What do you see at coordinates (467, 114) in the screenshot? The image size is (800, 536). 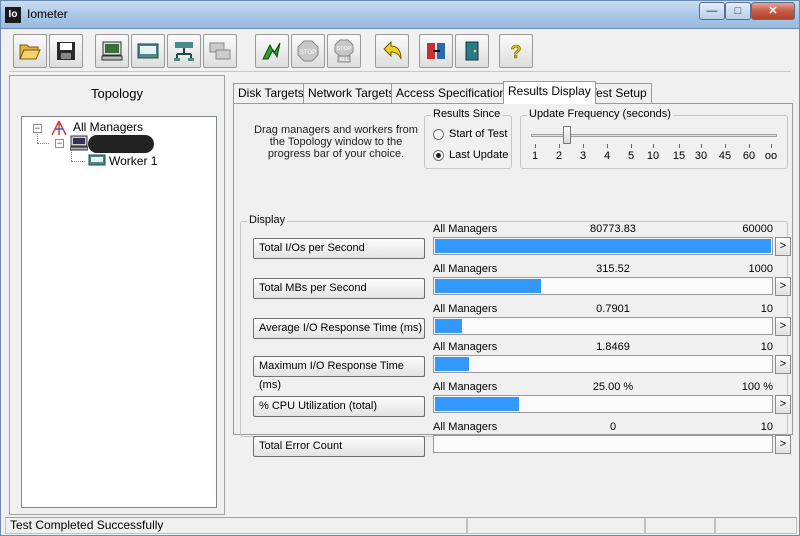 I see `results-since-label: Results Since` at bounding box center [467, 114].